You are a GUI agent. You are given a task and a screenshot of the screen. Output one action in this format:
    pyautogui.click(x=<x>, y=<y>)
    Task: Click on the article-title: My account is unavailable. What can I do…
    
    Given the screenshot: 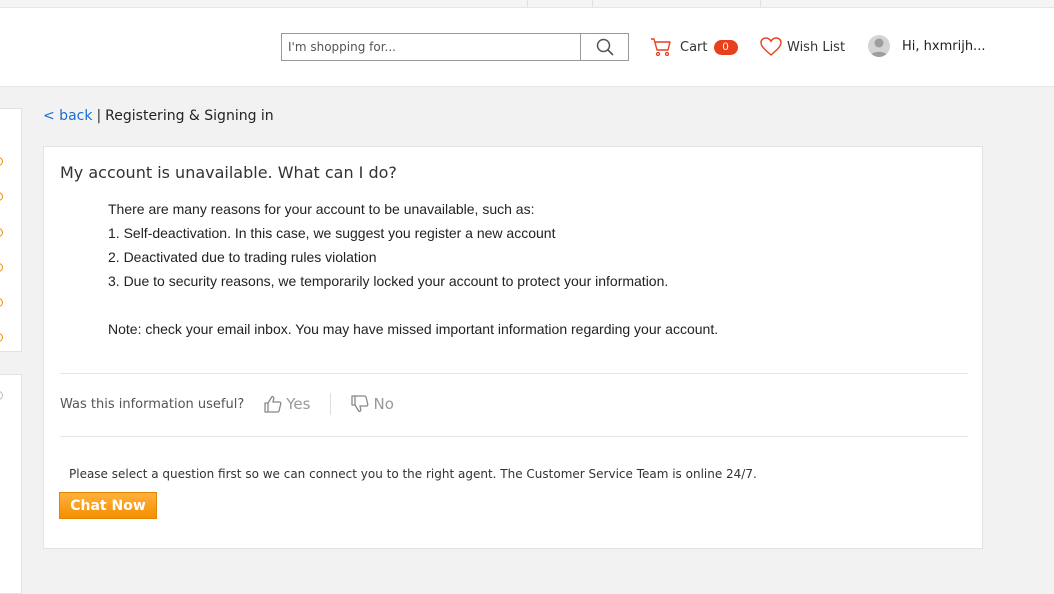 What is the action you would take?
    pyautogui.click(x=228, y=172)
    